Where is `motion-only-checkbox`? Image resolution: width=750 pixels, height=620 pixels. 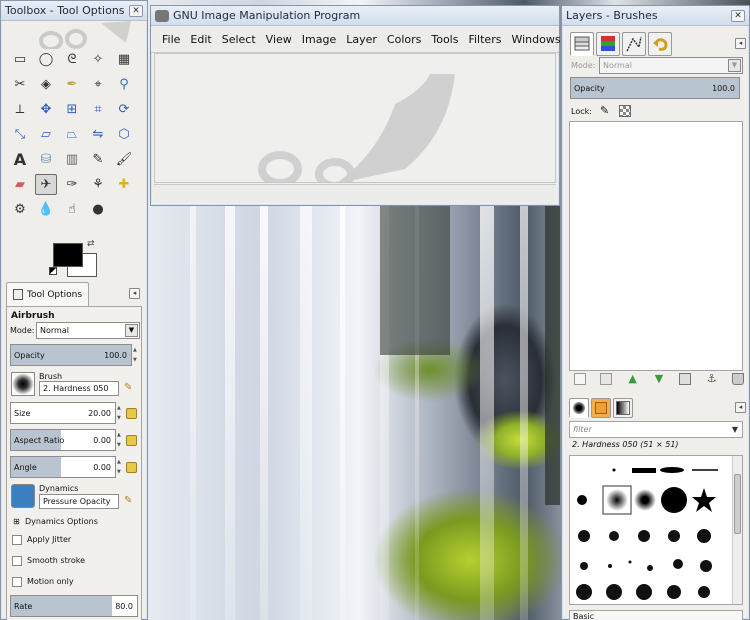
motion-only-checkbox is located at coordinates (17, 582).